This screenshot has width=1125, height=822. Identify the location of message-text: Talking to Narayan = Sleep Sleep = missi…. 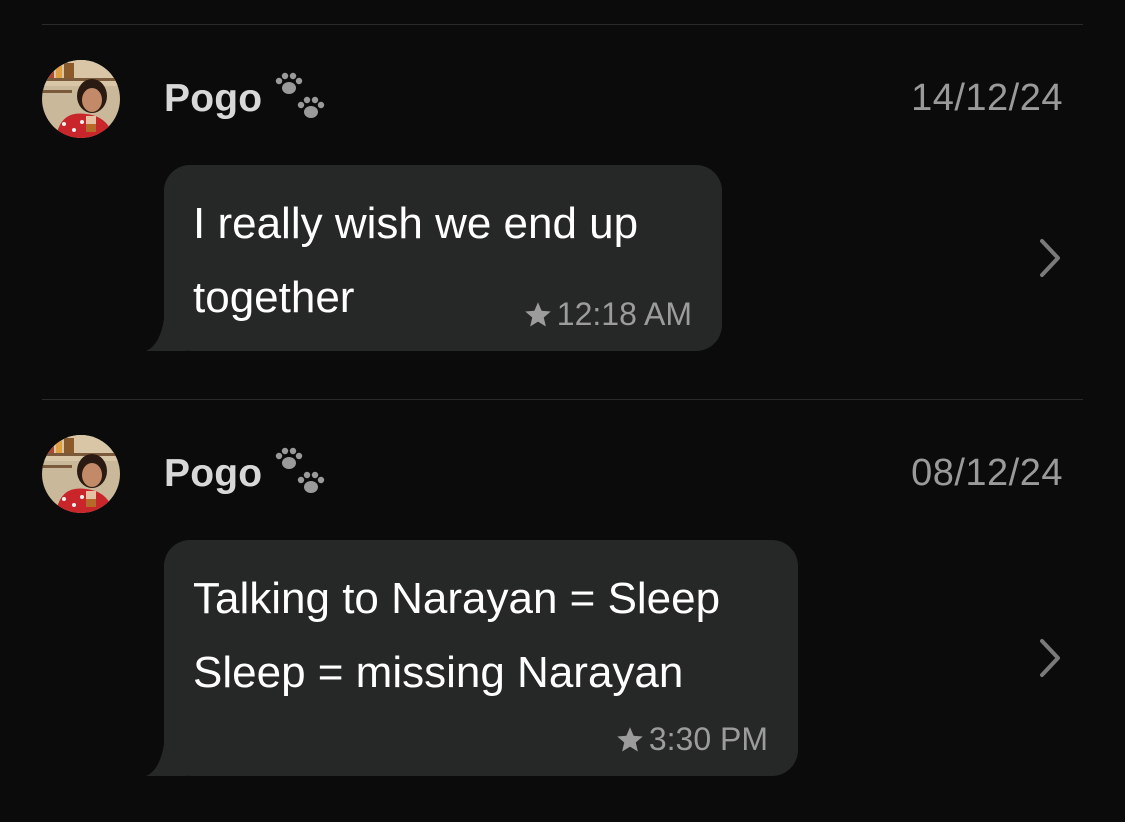
(457, 635).